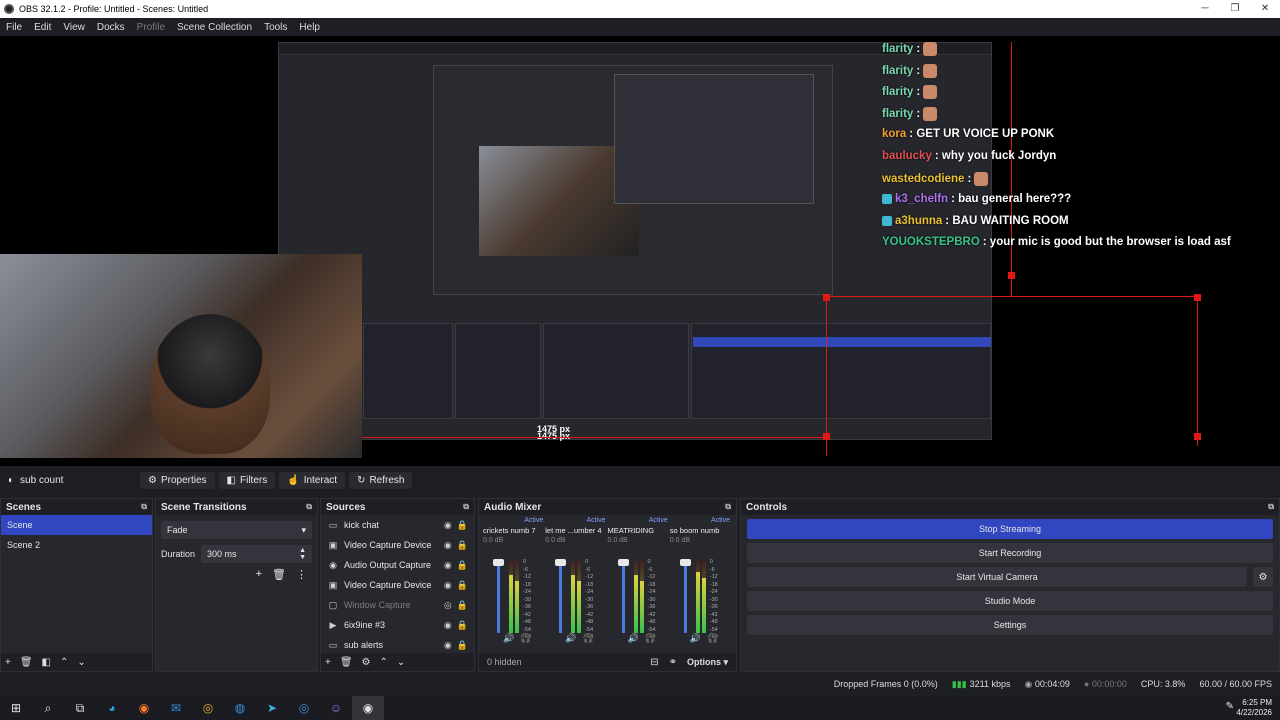 The image size is (1280, 720). I want to click on studio-mode-button: Studio Mode, so click(1010, 601).